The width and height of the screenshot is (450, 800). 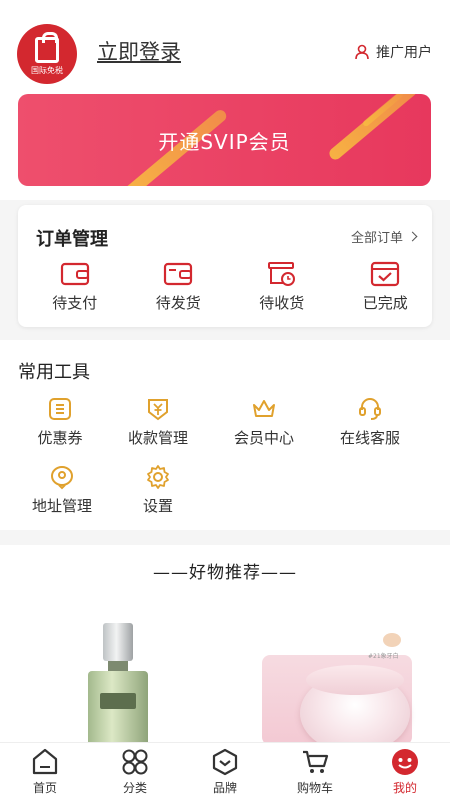 What do you see at coordinates (60, 409) in the screenshot?
I see `coupon-icon` at bounding box center [60, 409].